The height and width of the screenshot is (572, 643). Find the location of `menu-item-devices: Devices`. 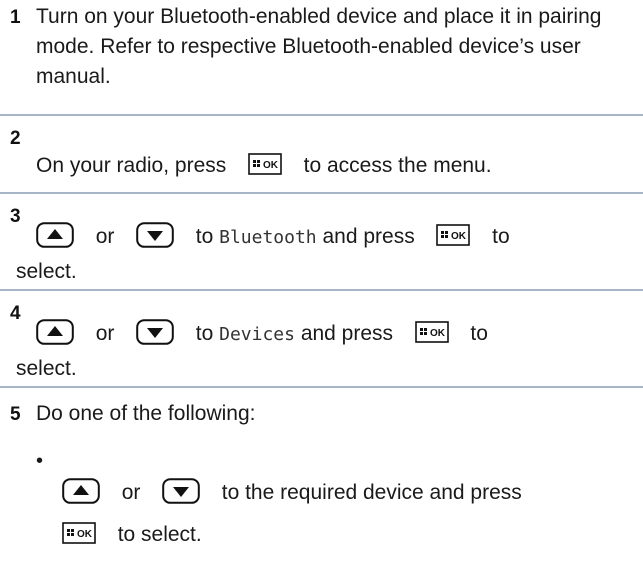

menu-item-devices: Devices is located at coordinates (257, 334).